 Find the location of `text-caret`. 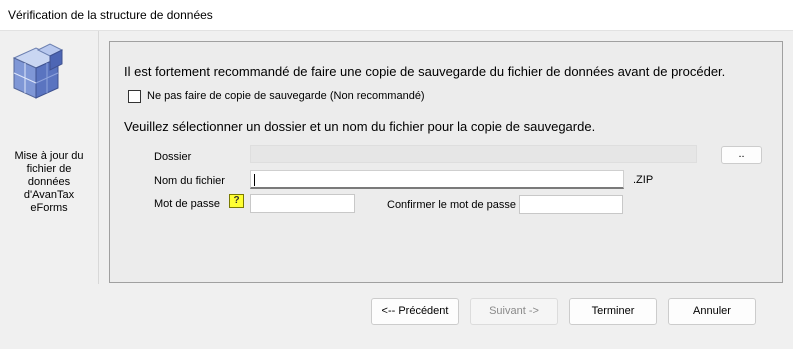

text-caret is located at coordinates (254, 180).